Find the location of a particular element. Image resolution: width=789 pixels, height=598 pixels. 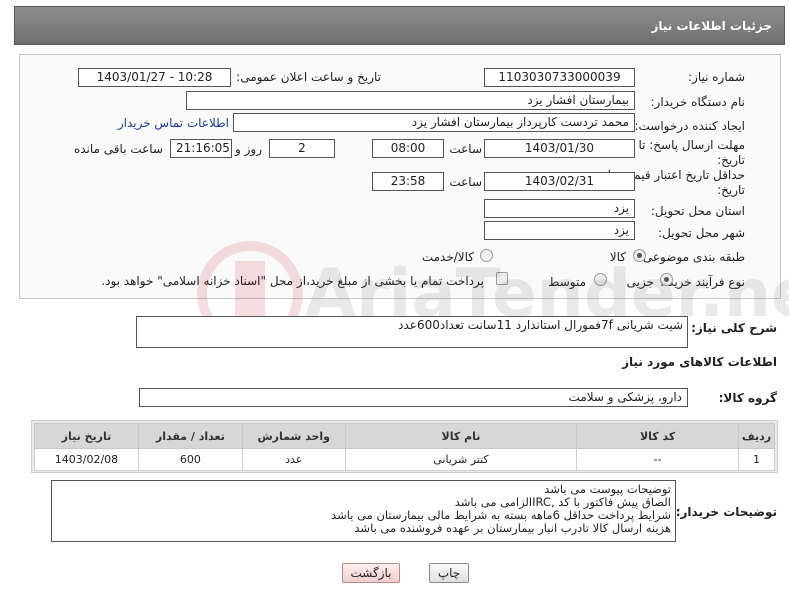

buyer-org-field: بیمارستان افشار یزد is located at coordinates (410, 100).